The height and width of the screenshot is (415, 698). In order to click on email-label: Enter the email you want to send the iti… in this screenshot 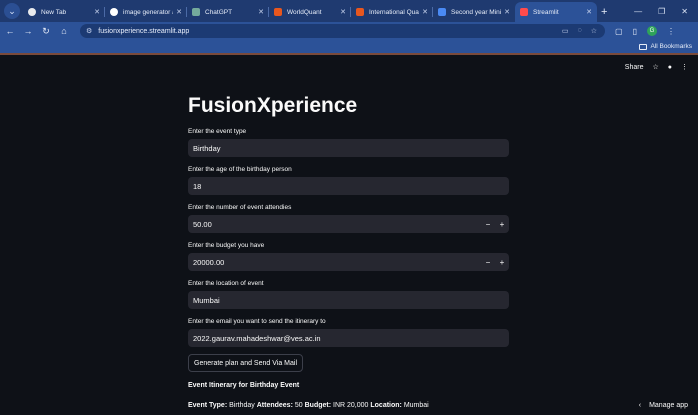, I will do `click(257, 321)`.